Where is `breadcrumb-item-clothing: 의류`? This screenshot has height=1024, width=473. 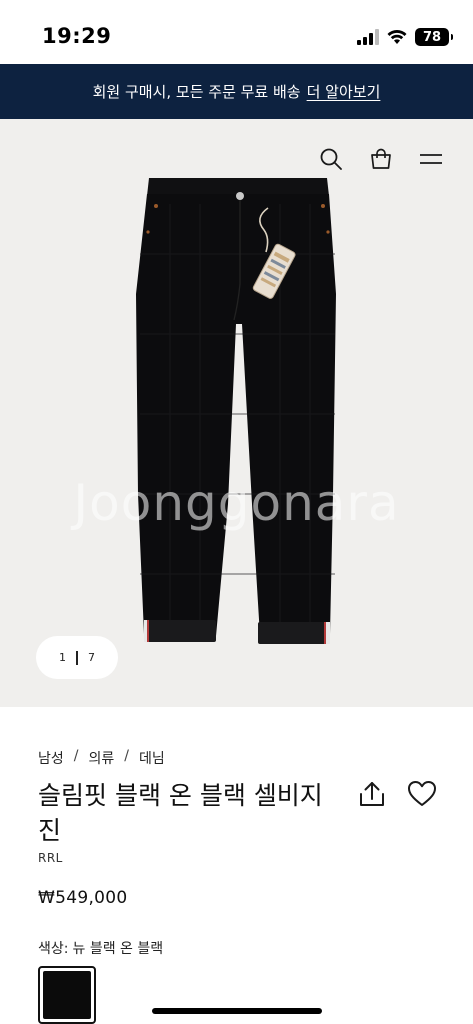 breadcrumb-item-clothing: 의류 is located at coordinates (101, 758).